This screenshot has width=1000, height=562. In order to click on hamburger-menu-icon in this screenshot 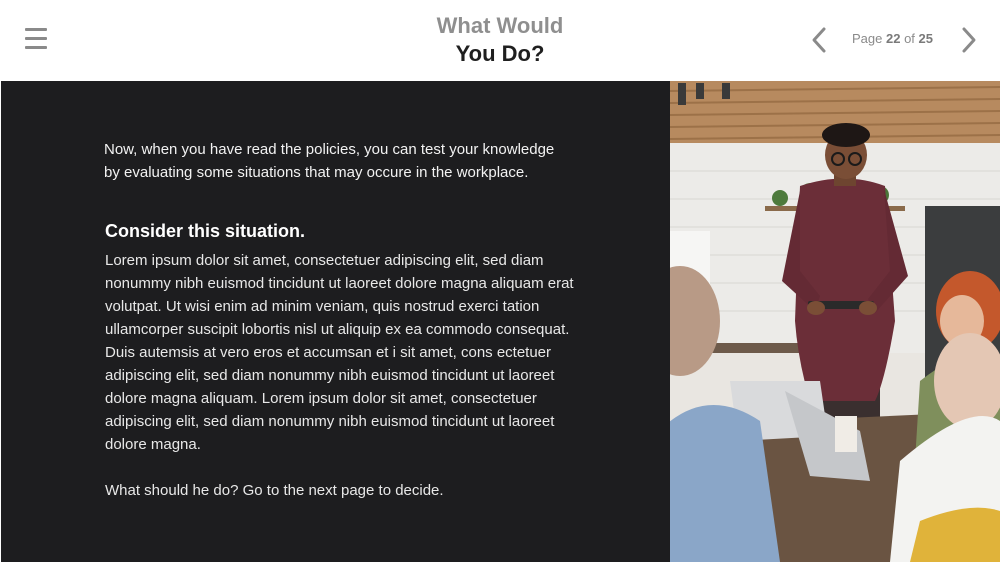, I will do `click(36, 39)`.